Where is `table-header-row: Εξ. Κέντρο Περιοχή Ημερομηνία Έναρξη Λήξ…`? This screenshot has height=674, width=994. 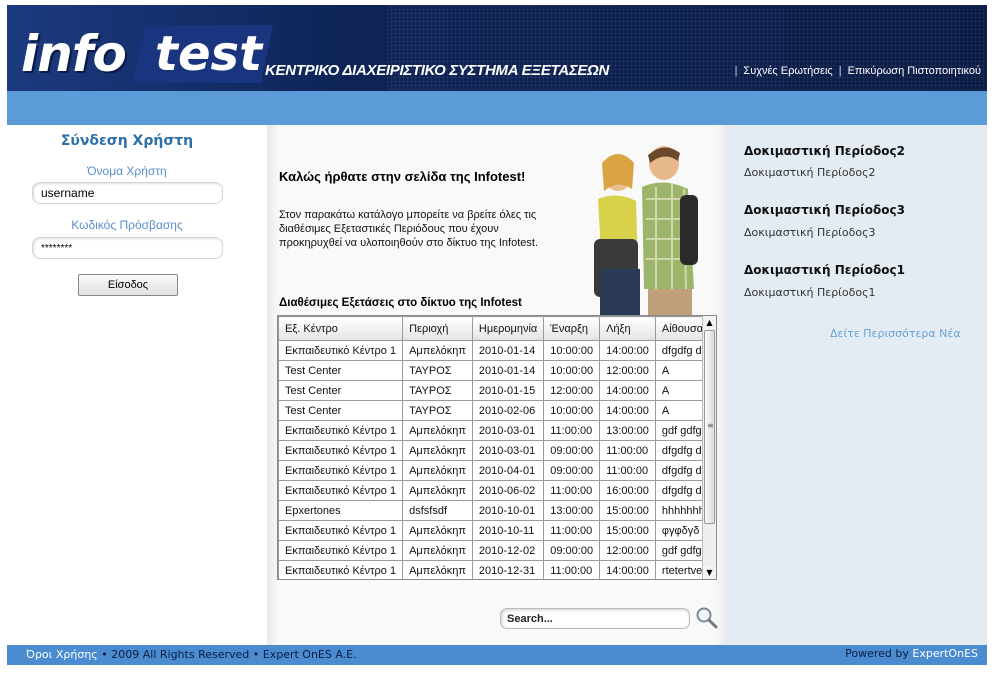
table-header-row: Εξ. Κέντρο Περιοχή Ημερομηνία Έναρξη Λήξ… is located at coordinates (496, 328).